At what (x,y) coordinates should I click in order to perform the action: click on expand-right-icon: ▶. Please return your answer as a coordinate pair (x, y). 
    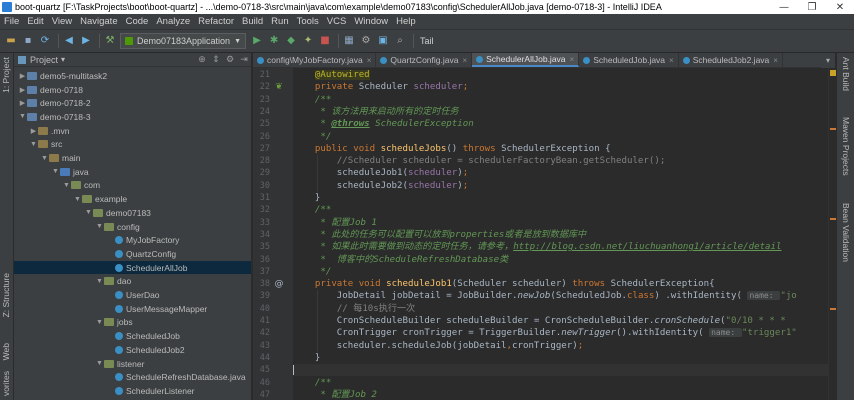
    Looking at the image, I should click on (33, 131).